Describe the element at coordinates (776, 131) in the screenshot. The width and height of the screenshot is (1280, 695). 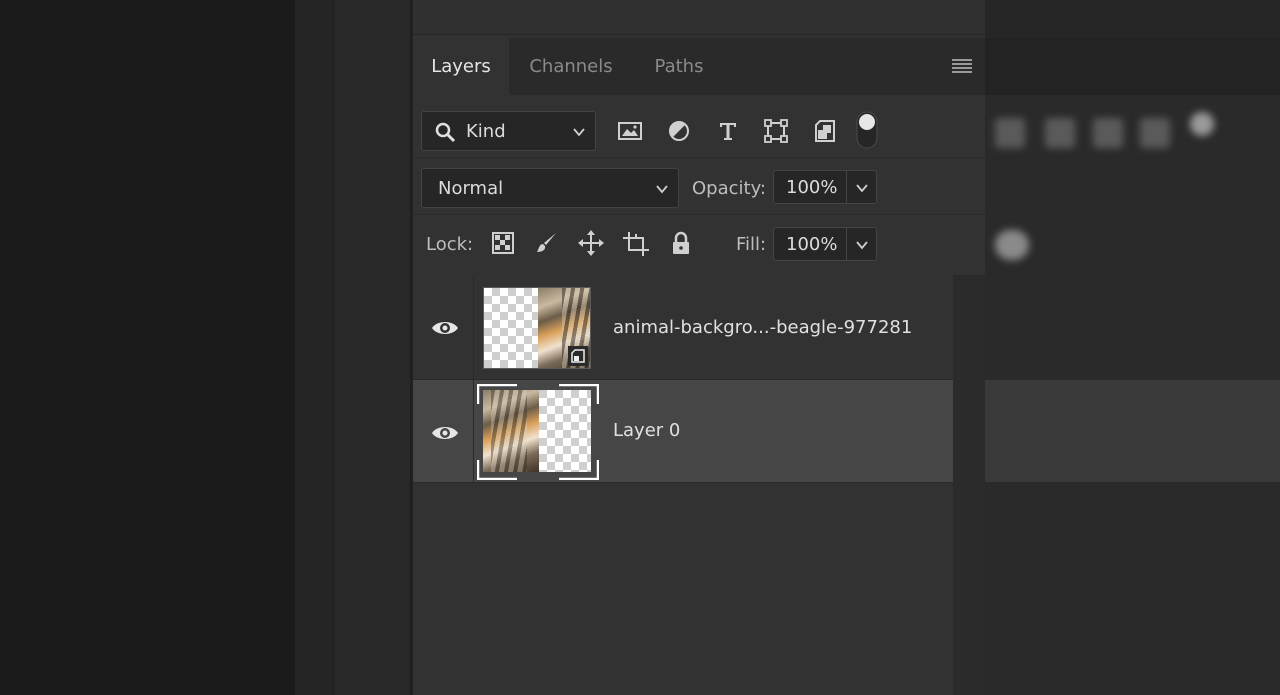
I see `shape-filter-icon` at that location.